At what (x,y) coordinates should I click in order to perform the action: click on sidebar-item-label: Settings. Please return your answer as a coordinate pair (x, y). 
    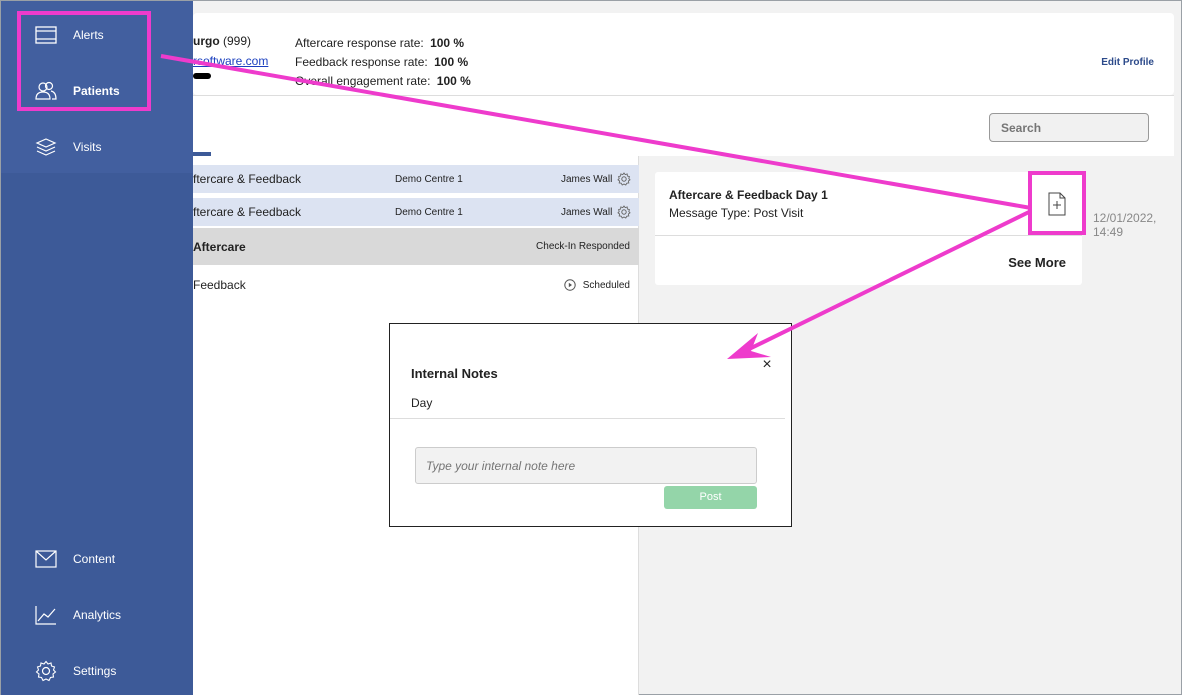
    Looking at the image, I should click on (95, 671).